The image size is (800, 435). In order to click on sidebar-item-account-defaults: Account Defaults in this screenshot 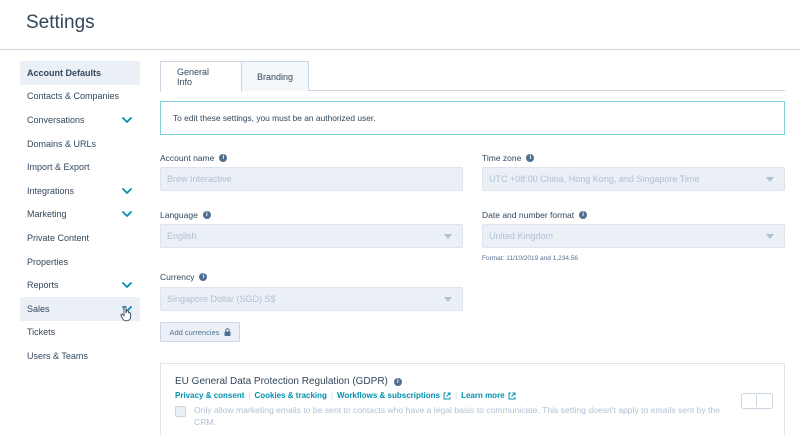, I will do `click(80, 73)`.